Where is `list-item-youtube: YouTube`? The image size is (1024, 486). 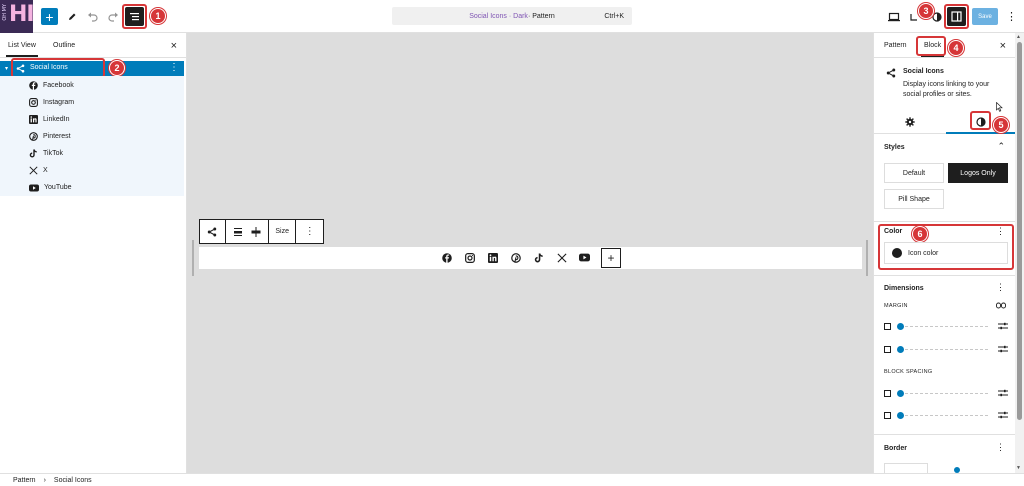
list-item-youtube: YouTube is located at coordinates (50, 187).